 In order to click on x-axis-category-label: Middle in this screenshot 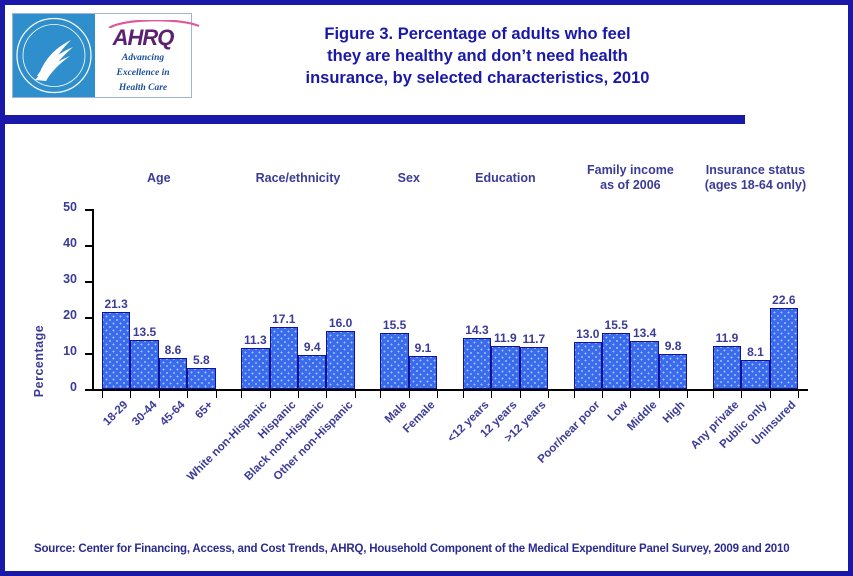, I will do `click(642, 416)`.